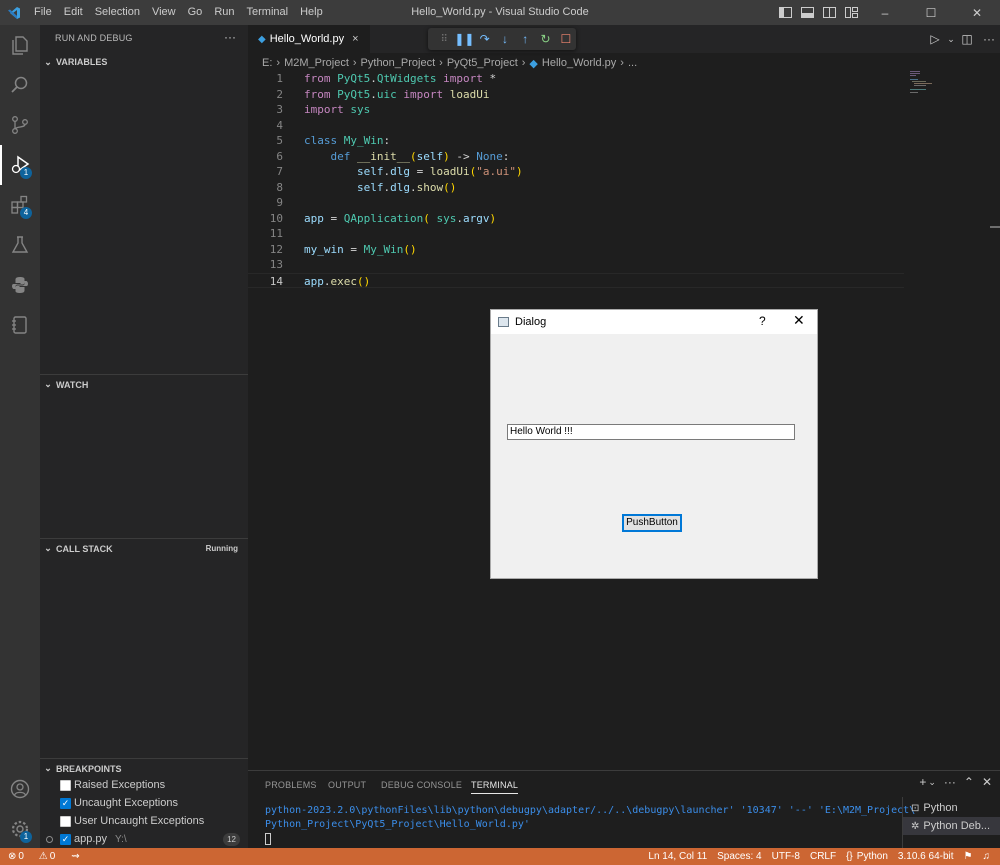 This screenshot has width=1000, height=865. I want to click on breadcrumb-m2m-project: M2M_Project, so click(316, 63).